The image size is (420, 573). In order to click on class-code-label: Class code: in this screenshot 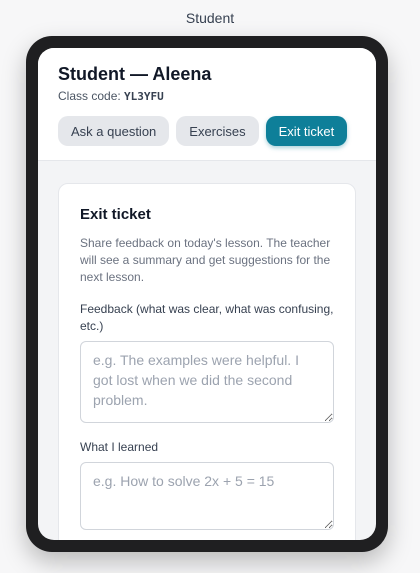, I will do `click(89, 96)`.